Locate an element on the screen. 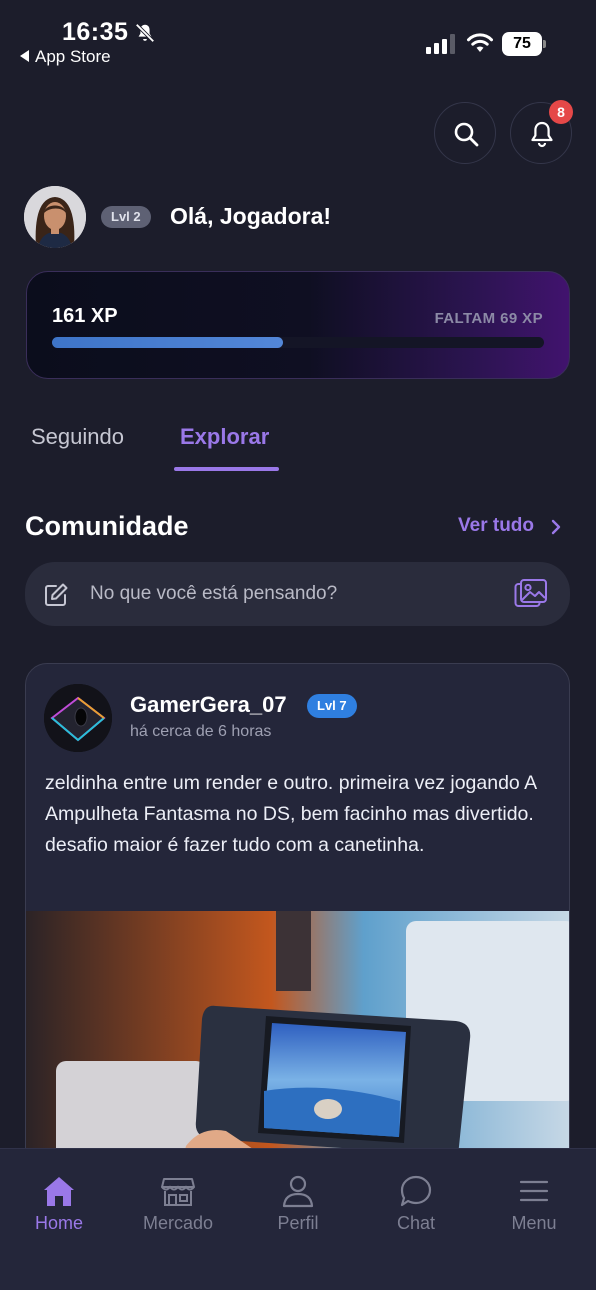  compose-post-field: No que você está pensando? is located at coordinates (297, 594).